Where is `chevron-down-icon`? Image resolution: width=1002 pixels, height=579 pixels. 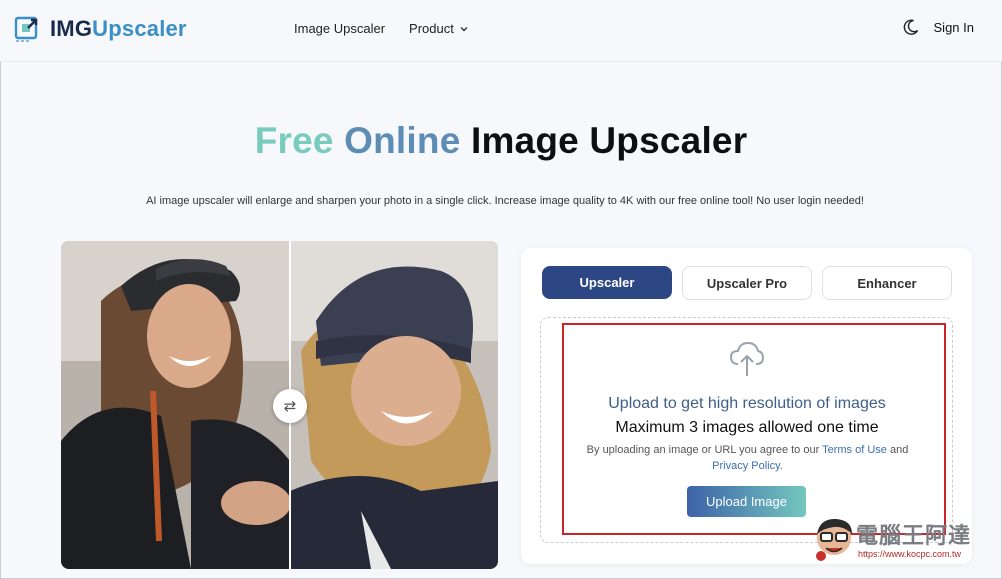
chevron-down-icon is located at coordinates (464, 28).